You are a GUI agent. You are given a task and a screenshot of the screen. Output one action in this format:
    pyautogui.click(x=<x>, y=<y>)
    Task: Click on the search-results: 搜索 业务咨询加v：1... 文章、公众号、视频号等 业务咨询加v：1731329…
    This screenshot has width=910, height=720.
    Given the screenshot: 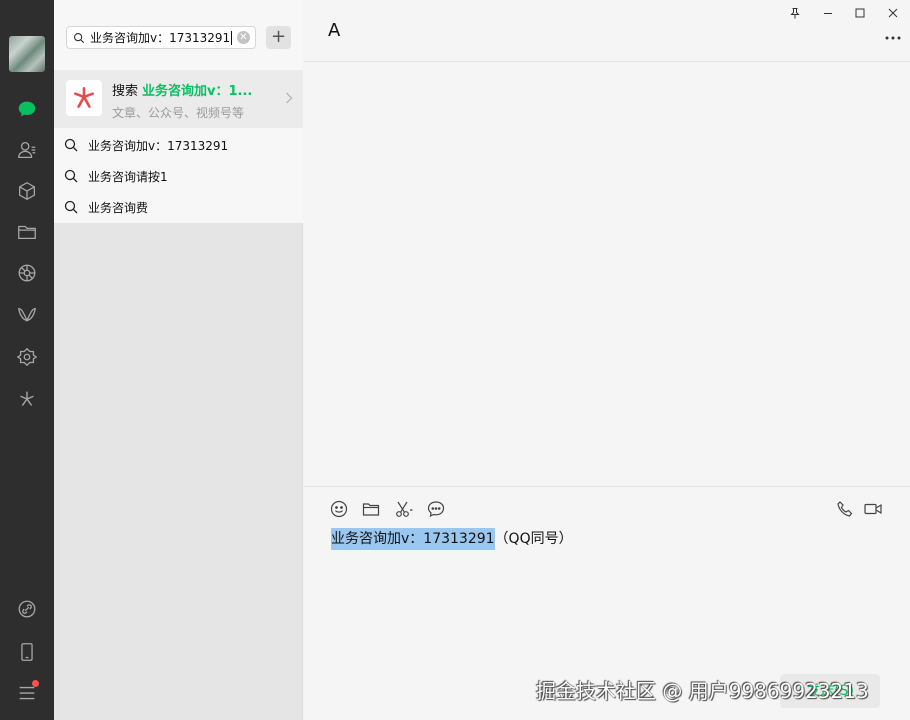 What is the action you would take?
    pyautogui.click(x=178, y=142)
    